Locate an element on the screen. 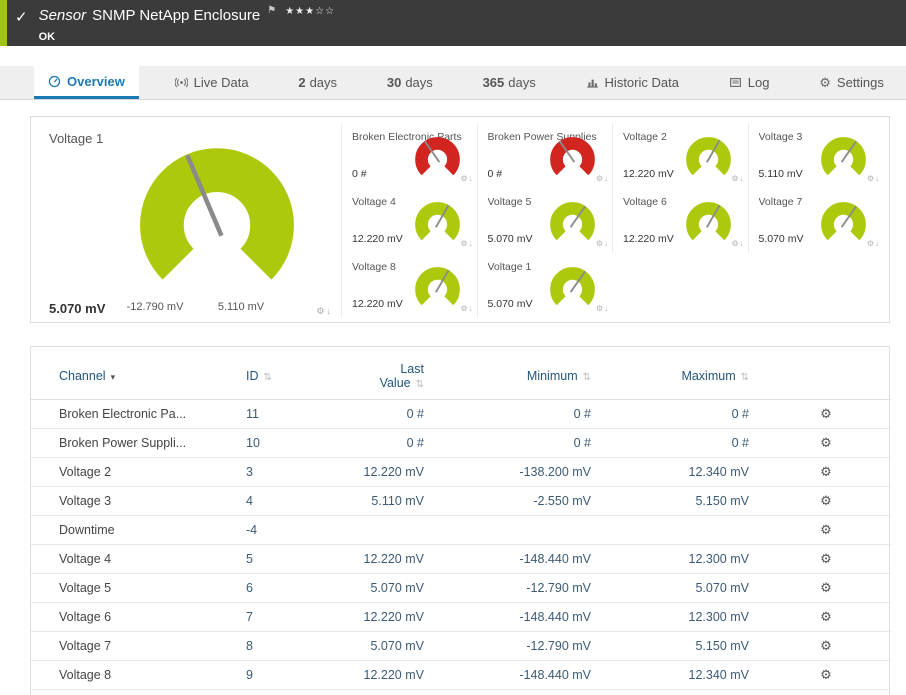 This screenshot has height=695, width=906. column-header-minimum: Minimum ⇅ is located at coordinates (528, 376).